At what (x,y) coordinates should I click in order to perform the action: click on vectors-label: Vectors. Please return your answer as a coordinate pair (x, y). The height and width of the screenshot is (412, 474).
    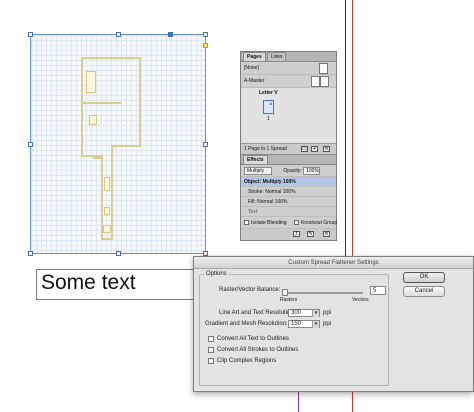
    Looking at the image, I should click on (360, 300).